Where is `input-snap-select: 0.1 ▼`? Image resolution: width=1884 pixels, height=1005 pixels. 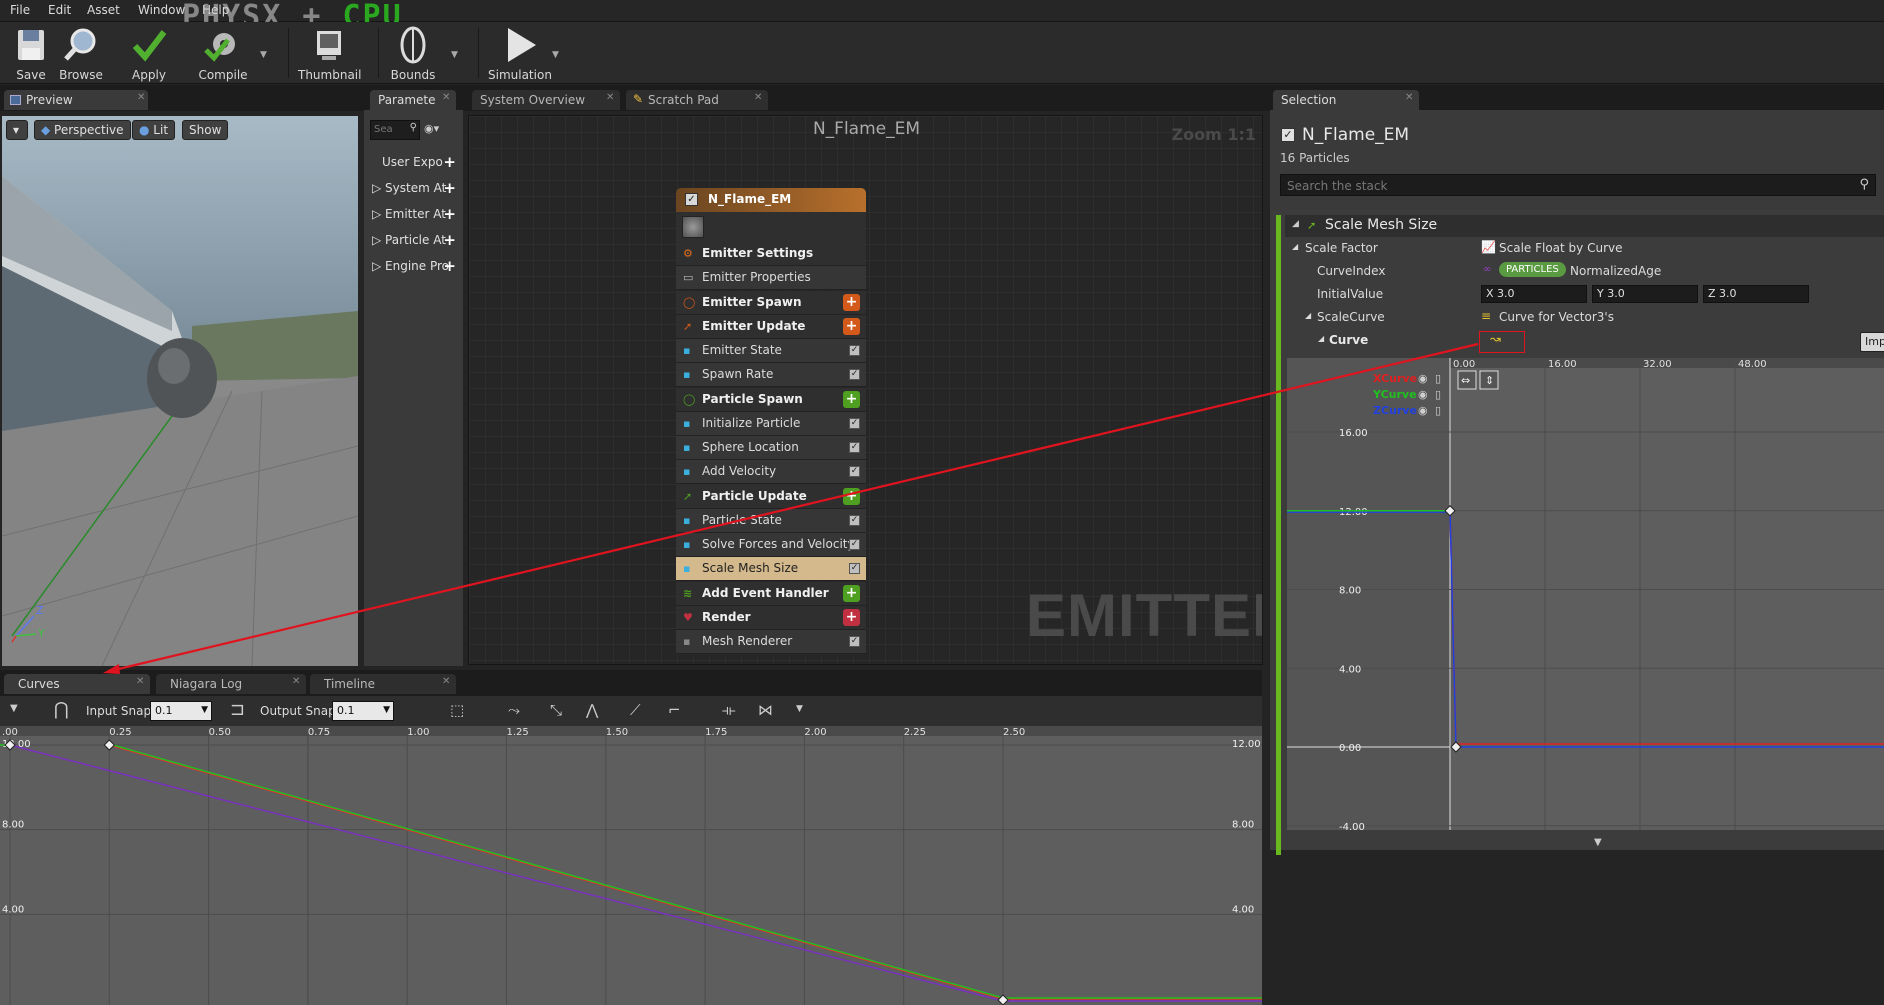
input-snap-select: 0.1 ▼ is located at coordinates (181, 711).